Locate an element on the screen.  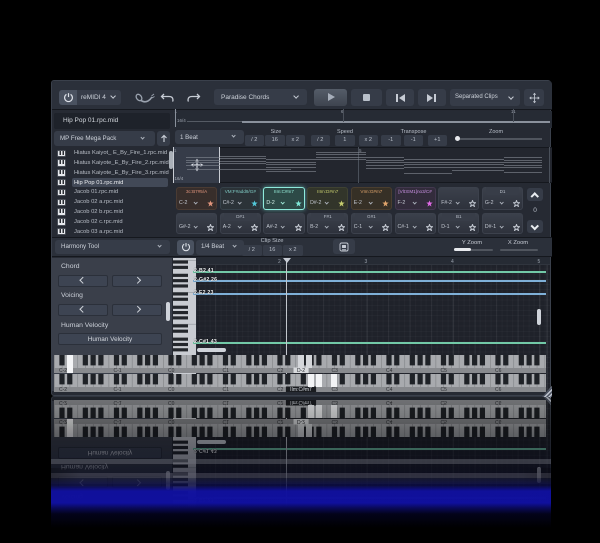
svg-text: IIm:C#m7 is located at coordinates (301, 389).